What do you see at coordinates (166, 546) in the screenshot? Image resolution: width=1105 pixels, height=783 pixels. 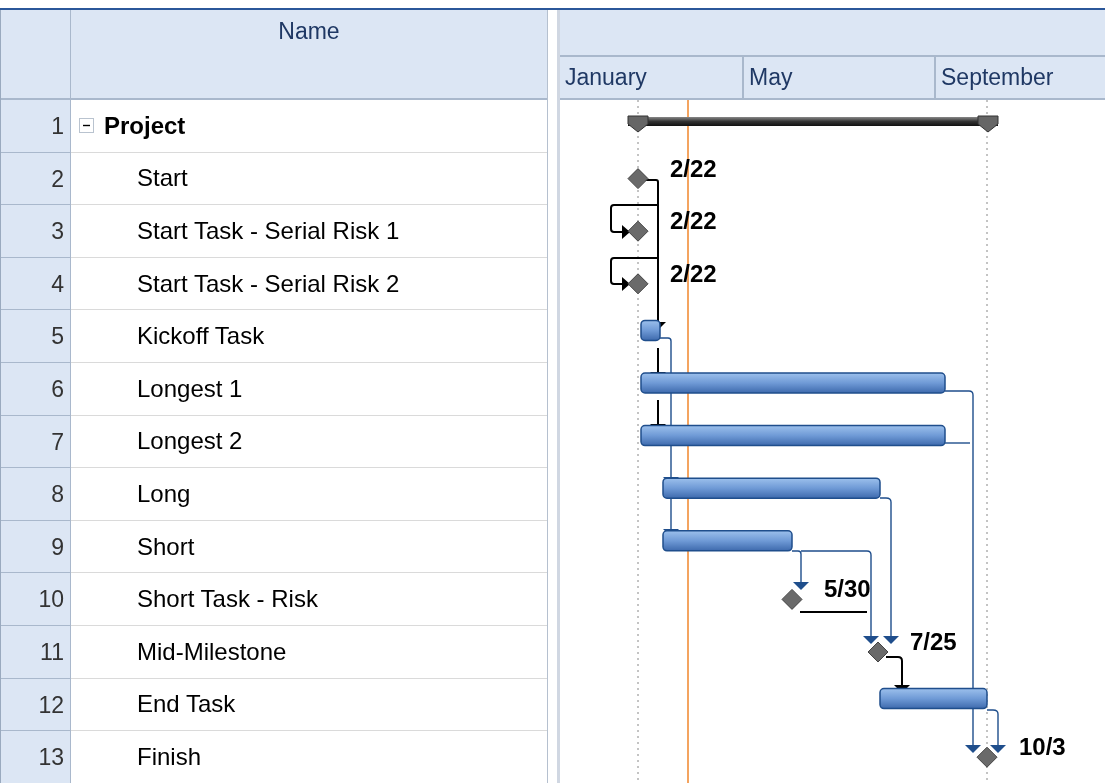 I see `task-name: Short` at bounding box center [166, 546].